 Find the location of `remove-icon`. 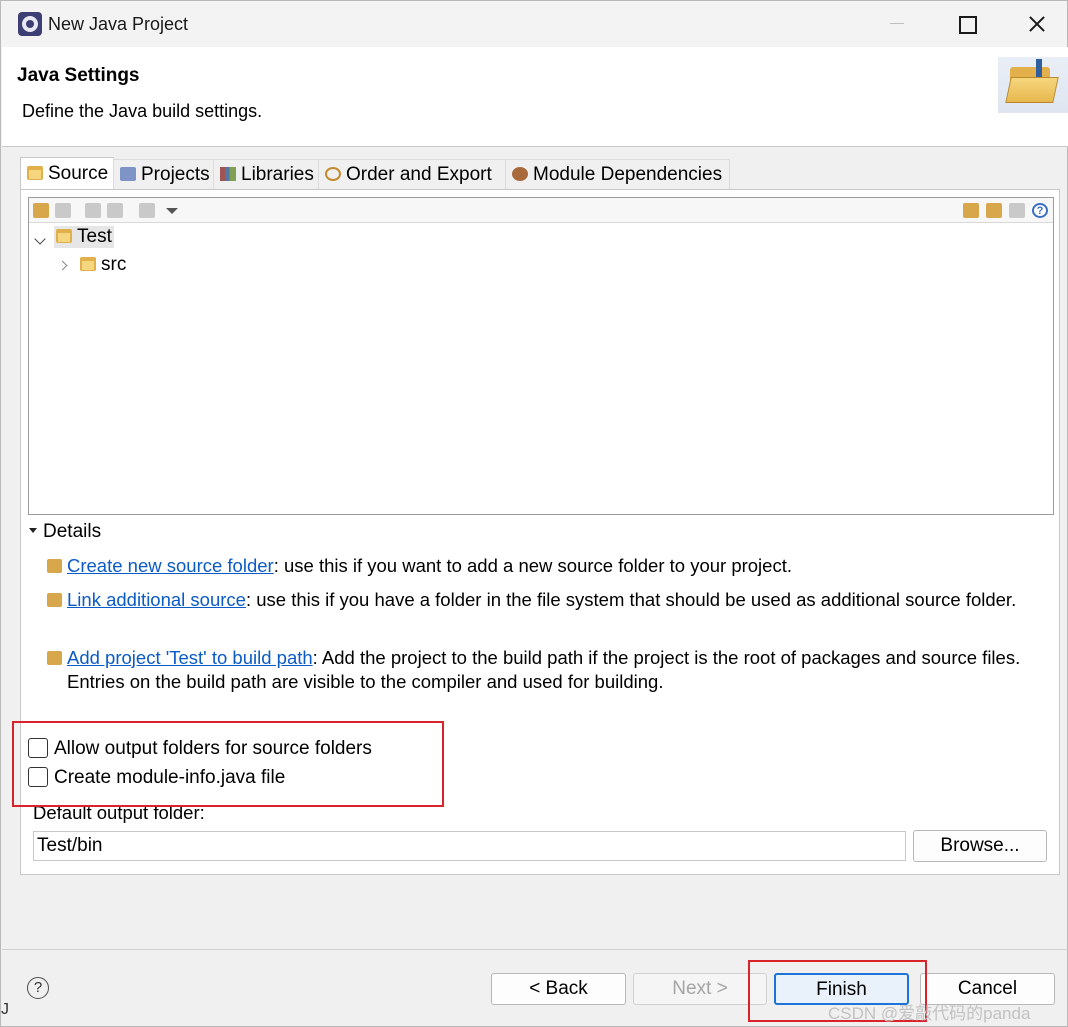

remove-icon is located at coordinates (1017, 210).